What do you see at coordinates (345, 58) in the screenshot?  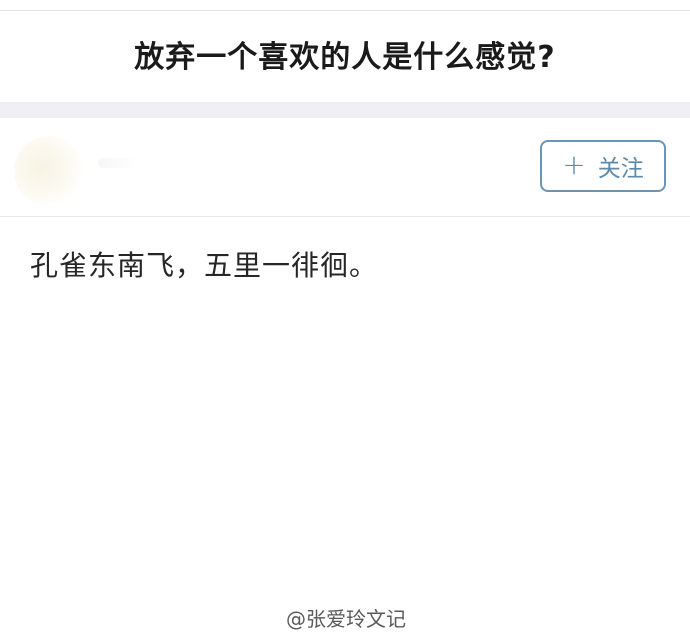 I see `question-title: 放弃一个喜欢的人是什么感觉?` at bounding box center [345, 58].